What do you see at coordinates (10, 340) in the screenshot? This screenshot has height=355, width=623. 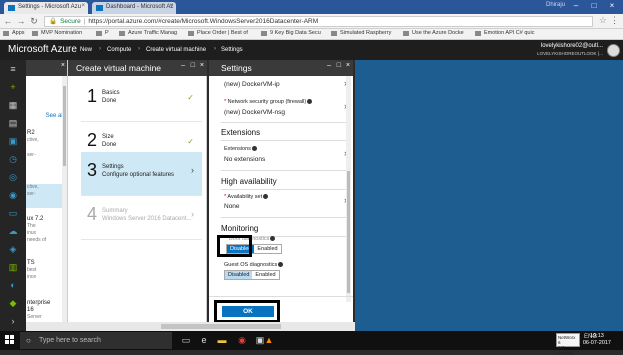 I see `windows-start-icon` at bounding box center [10, 340].